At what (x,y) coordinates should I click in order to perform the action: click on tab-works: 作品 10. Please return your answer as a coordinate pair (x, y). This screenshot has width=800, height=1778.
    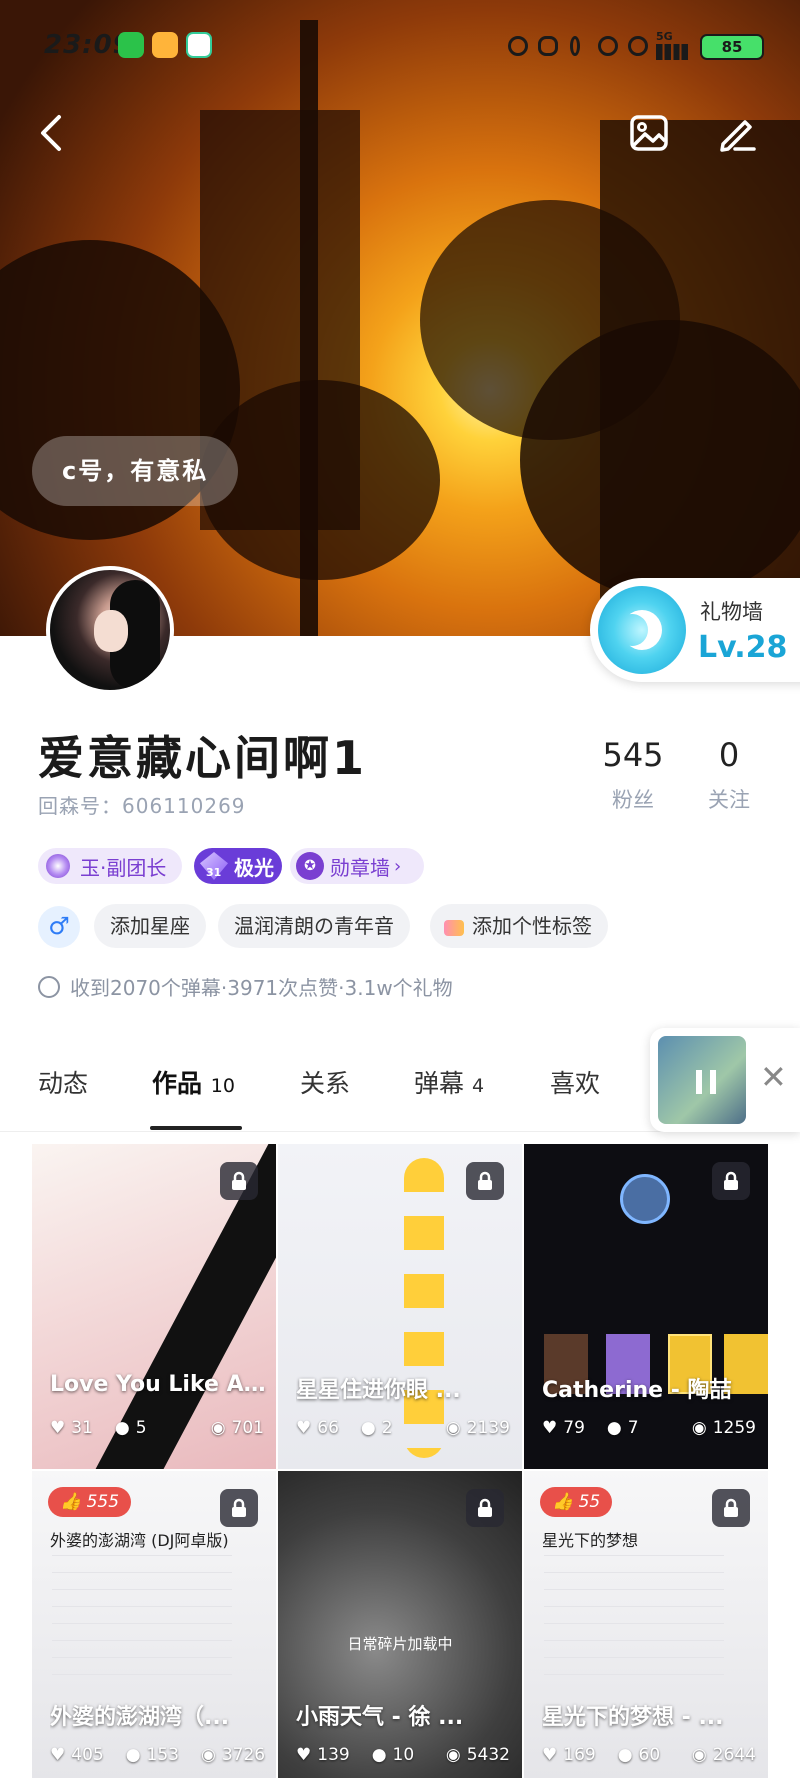
    Looking at the image, I should click on (193, 1082).